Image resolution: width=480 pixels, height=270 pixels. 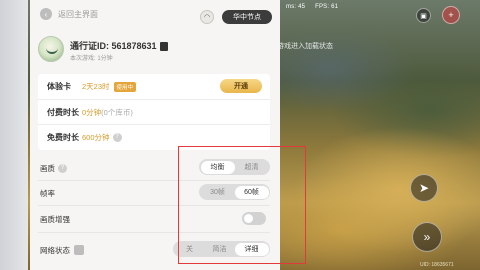 I want to click on quality-option-balanced: 均衡, so click(x=217, y=167).